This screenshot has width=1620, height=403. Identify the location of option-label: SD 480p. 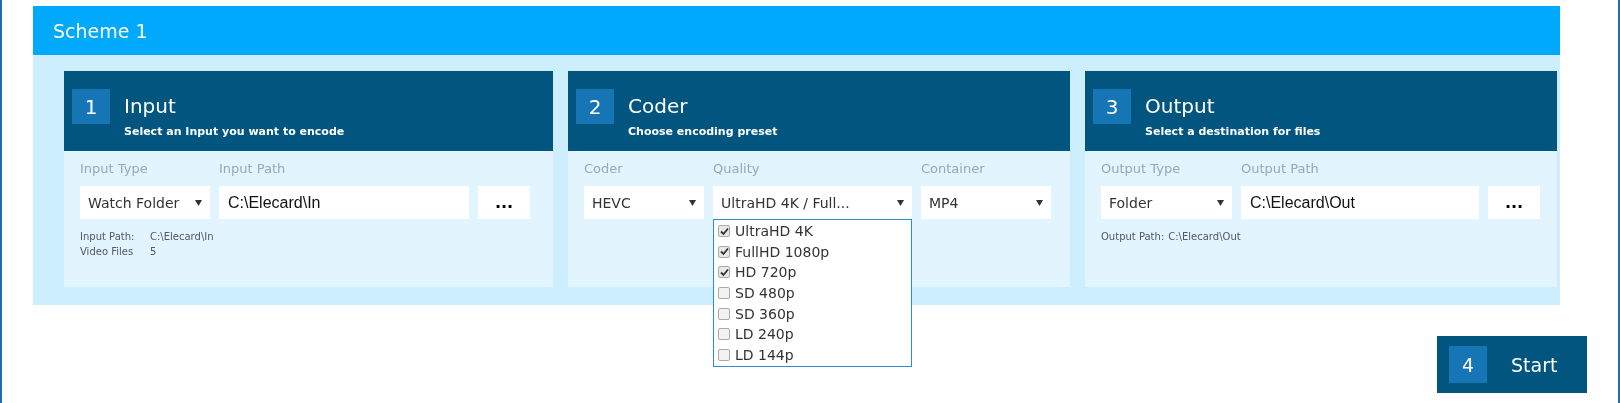
(765, 293).